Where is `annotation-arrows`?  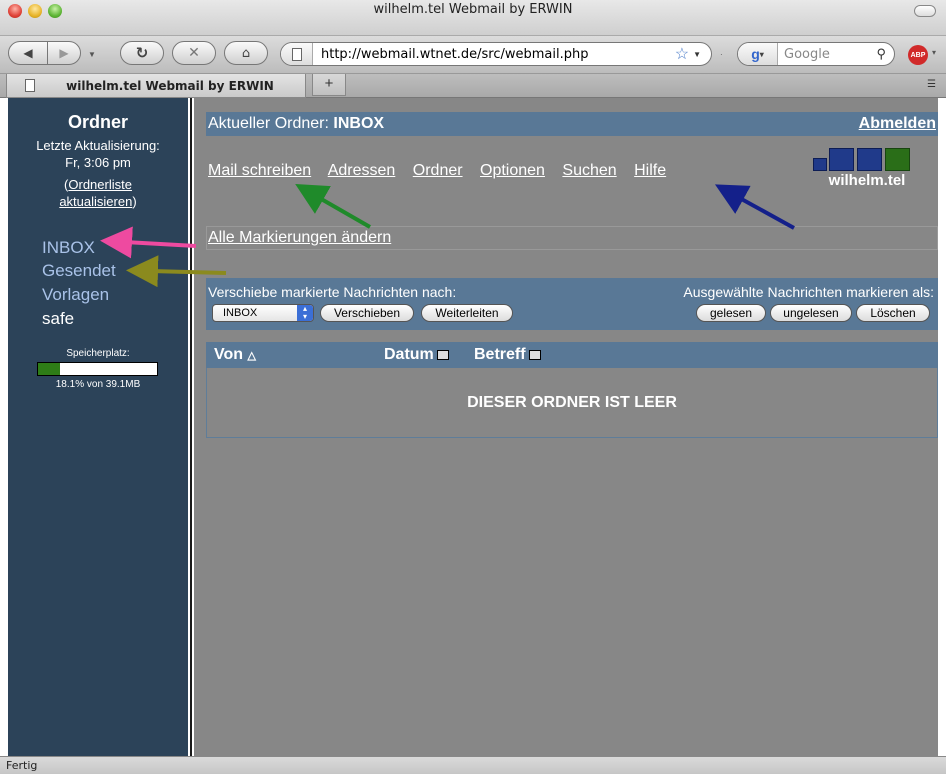 annotation-arrows is located at coordinates (447, 236).